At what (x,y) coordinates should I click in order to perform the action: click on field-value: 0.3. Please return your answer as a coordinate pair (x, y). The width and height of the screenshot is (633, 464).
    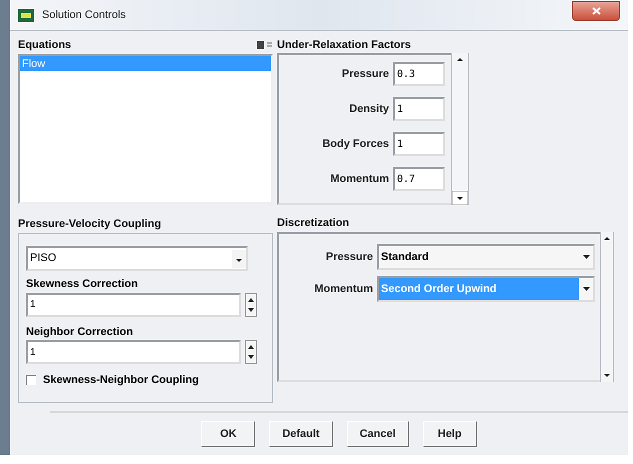
    Looking at the image, I should click on (406, 75).